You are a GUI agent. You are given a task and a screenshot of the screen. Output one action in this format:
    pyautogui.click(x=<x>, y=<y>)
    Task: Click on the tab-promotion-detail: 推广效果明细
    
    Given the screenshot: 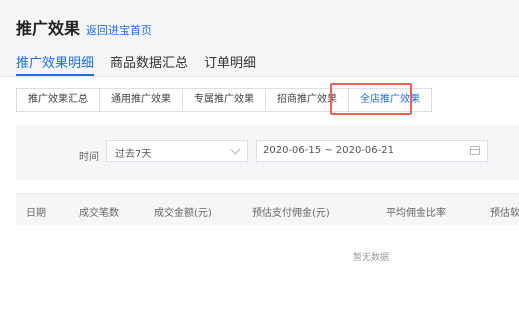 What is the action you would take?
    pyautogui.click(x=55, y=64)
    